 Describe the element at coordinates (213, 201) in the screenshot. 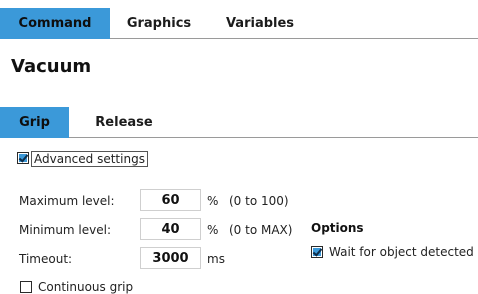

I see `max-level-unit: %` at that location.